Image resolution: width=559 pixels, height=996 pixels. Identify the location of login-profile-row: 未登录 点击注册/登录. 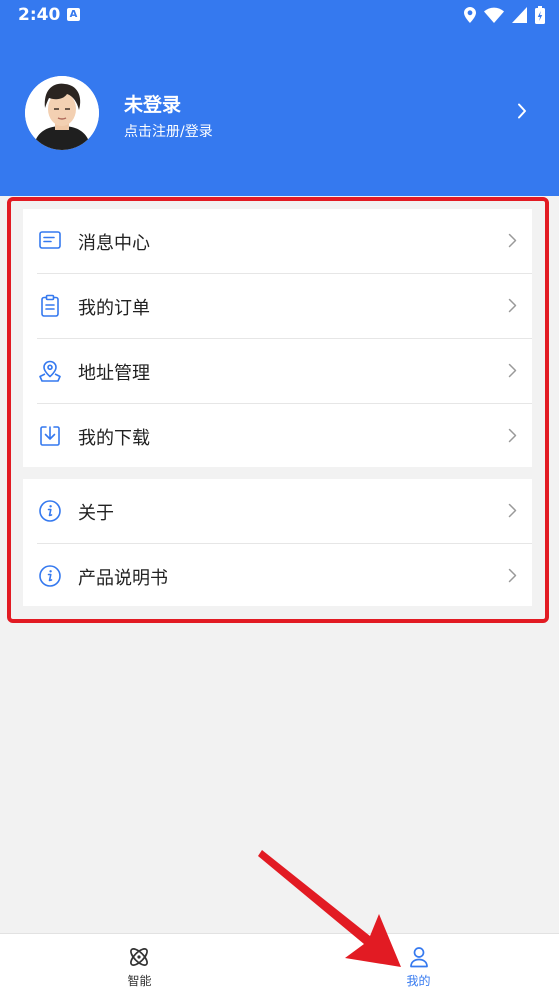
(279, 115).